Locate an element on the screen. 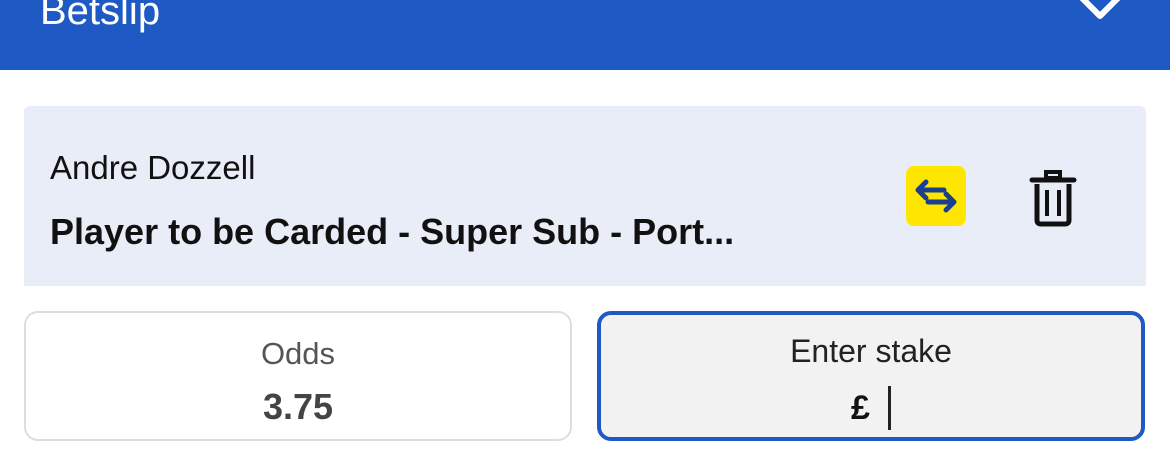 The image size is (1170, 475). text-cursor is located at coordinates (889, 408).